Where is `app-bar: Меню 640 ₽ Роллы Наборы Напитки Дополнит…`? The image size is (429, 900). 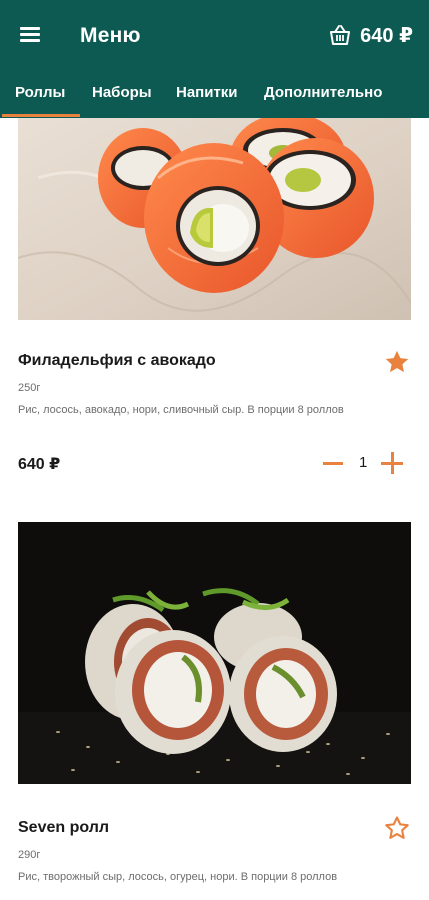 app-bar: Меню 640 ₽ Роллы Наборы Напитки Дополнит… is located at coordinates (214, 59).